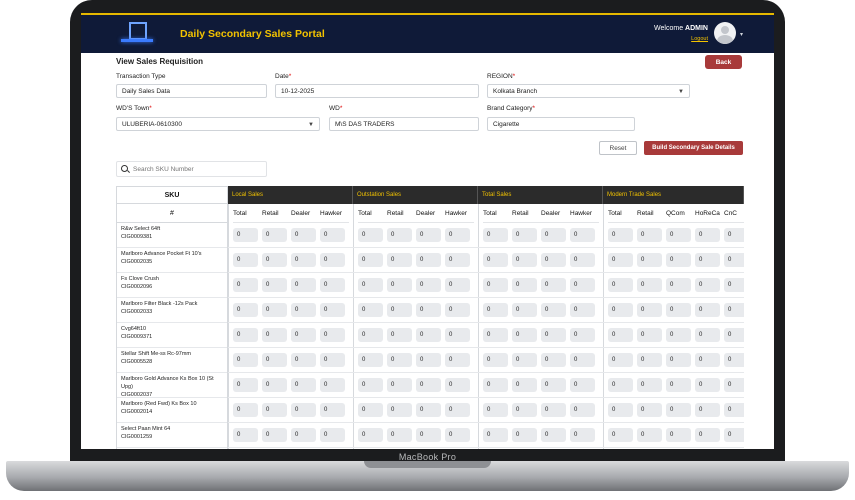  Describe the element at coordinates (723, 62) in the screenshot. I see `back-button: Back` at that location.